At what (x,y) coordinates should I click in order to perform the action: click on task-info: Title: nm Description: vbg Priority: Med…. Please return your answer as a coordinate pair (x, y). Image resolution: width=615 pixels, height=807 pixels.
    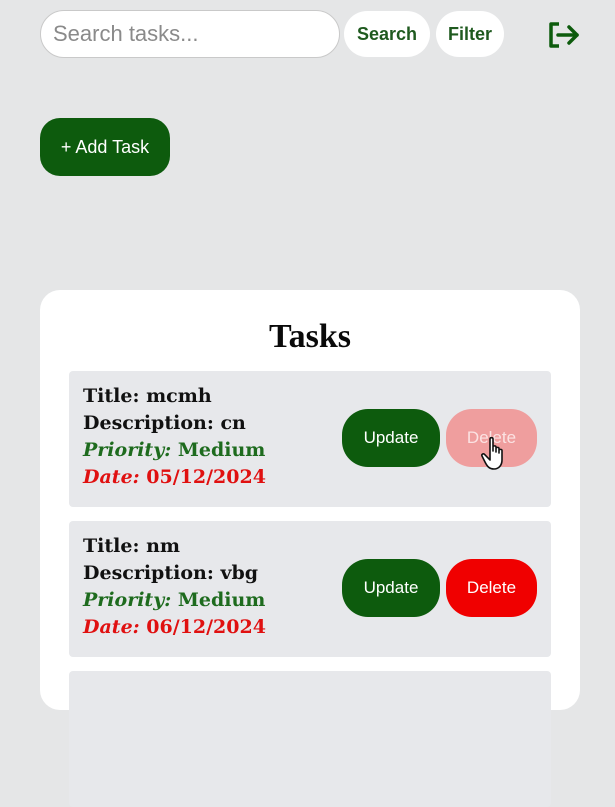
    Looking at the image, I should click on (174, 587).